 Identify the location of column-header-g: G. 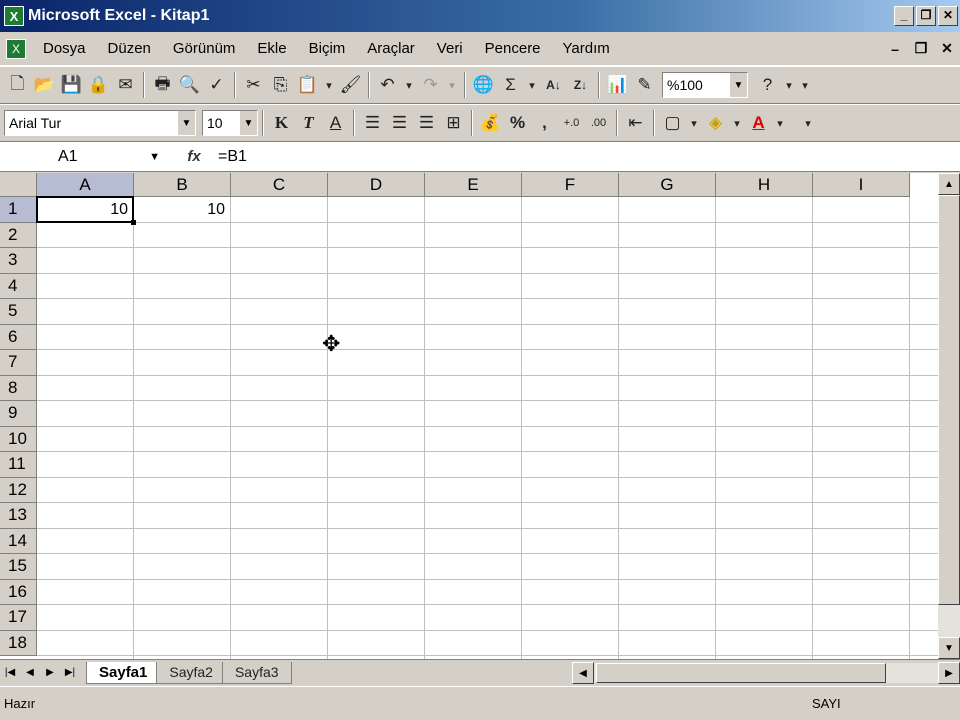
(667, 185).